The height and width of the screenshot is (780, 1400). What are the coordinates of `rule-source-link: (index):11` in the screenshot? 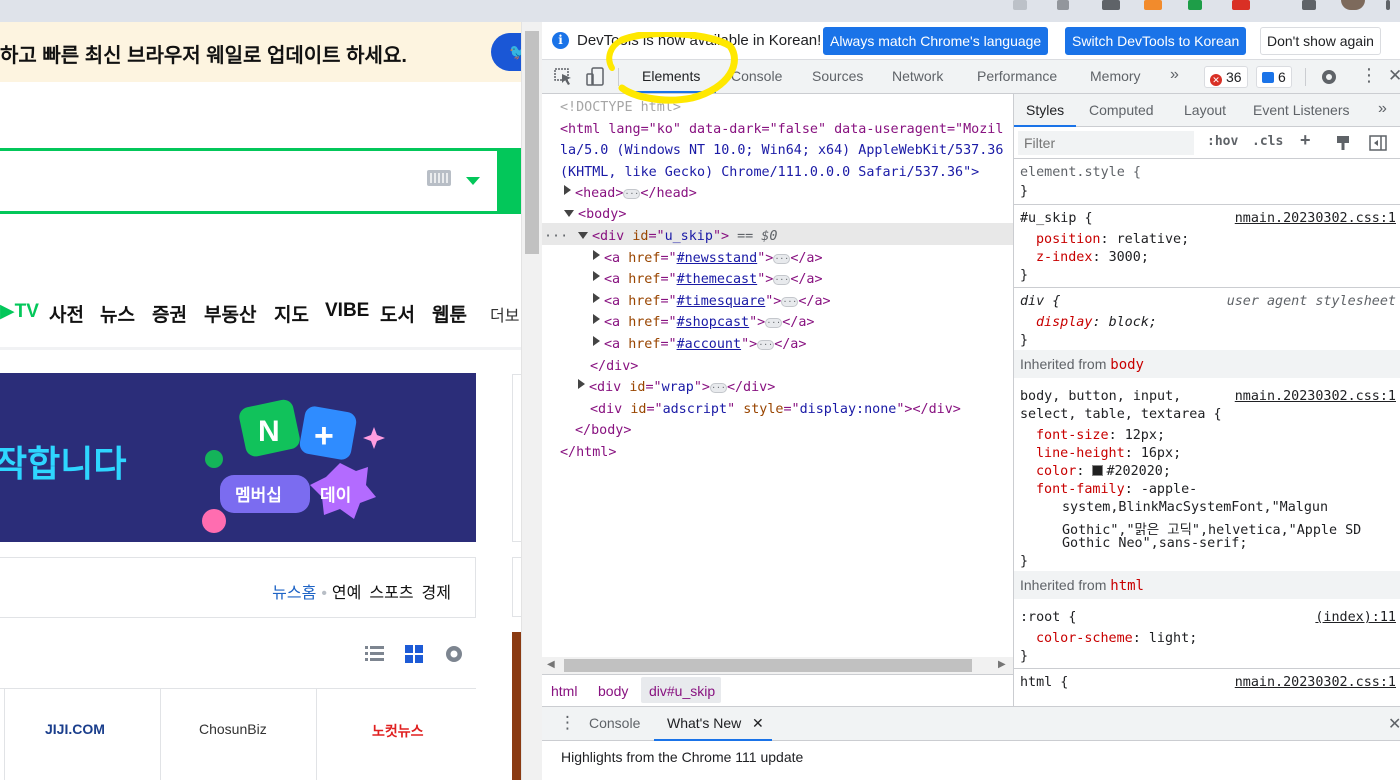 It's located at (1355, 617).